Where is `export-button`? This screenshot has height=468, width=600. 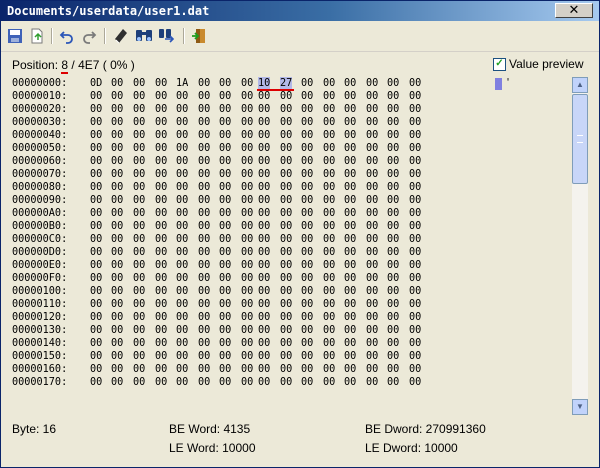 export-button is located at coordinates (37, 36).